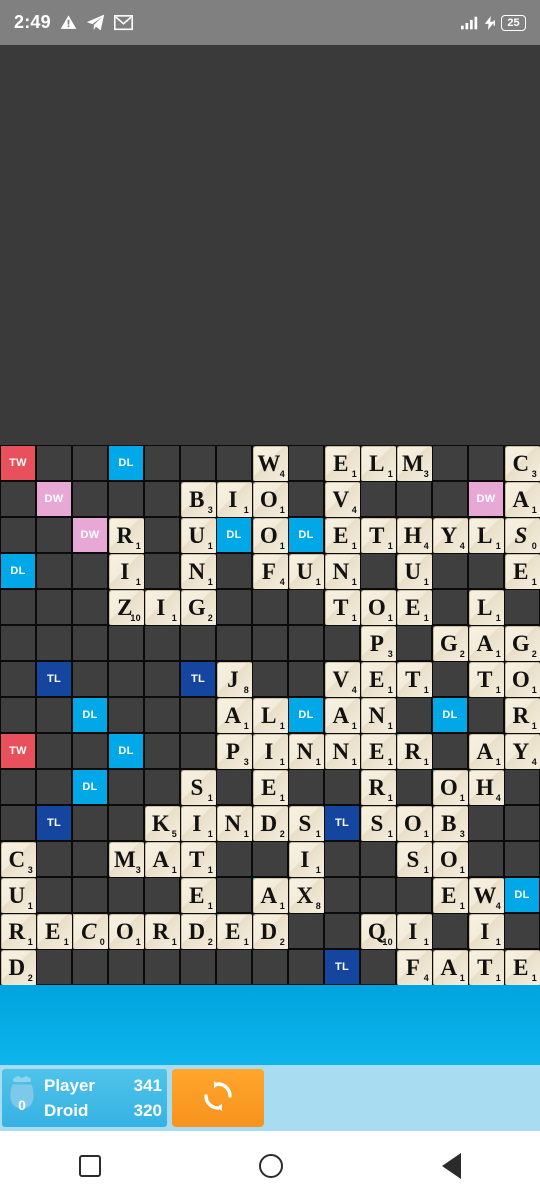 This screenshot has width=540, height=1200. Describe the element at coordinates (415, 536) in the screenshot. I see `letter-tile: H4` at that location.